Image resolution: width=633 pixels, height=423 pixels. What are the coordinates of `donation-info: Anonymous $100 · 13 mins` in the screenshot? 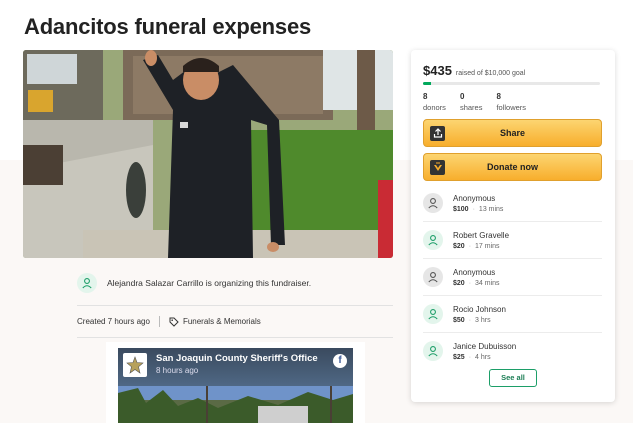 It's located at (478, 203).